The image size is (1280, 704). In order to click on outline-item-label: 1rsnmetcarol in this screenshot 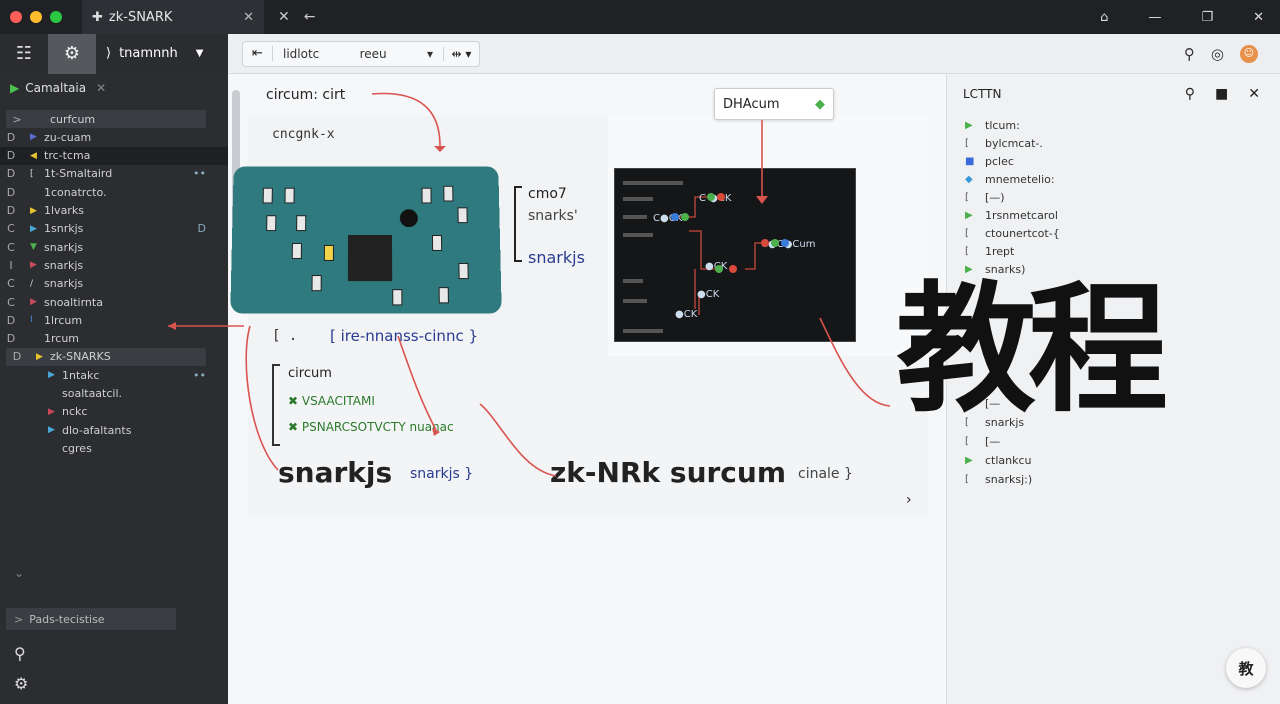, I will do `click(1021, 215)`.